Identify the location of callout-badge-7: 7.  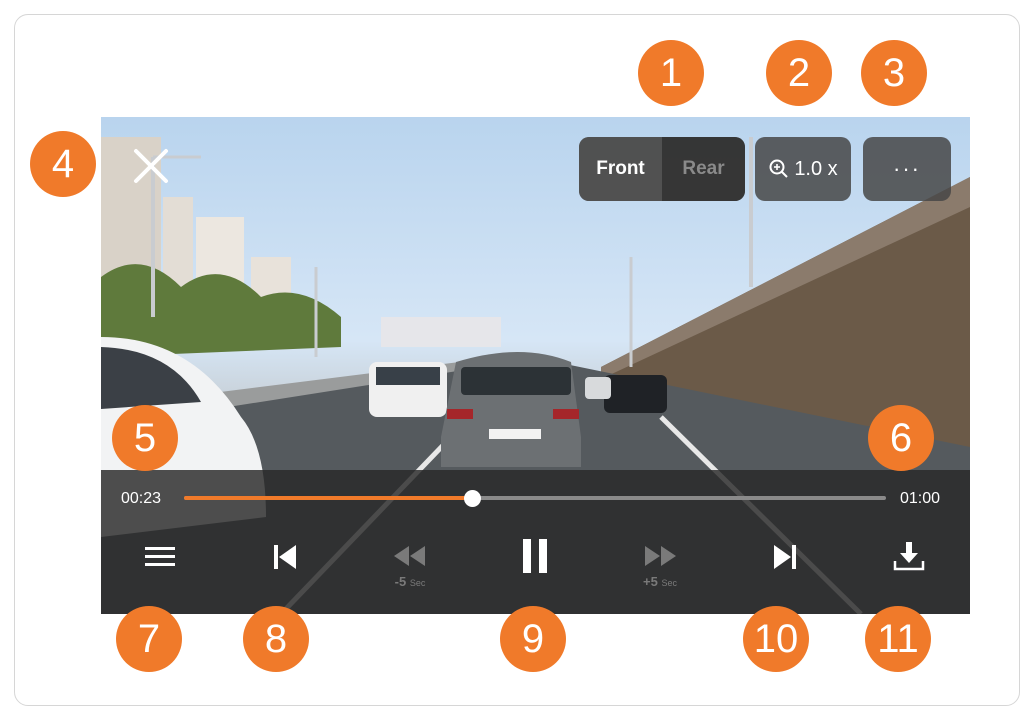
(149, 639).